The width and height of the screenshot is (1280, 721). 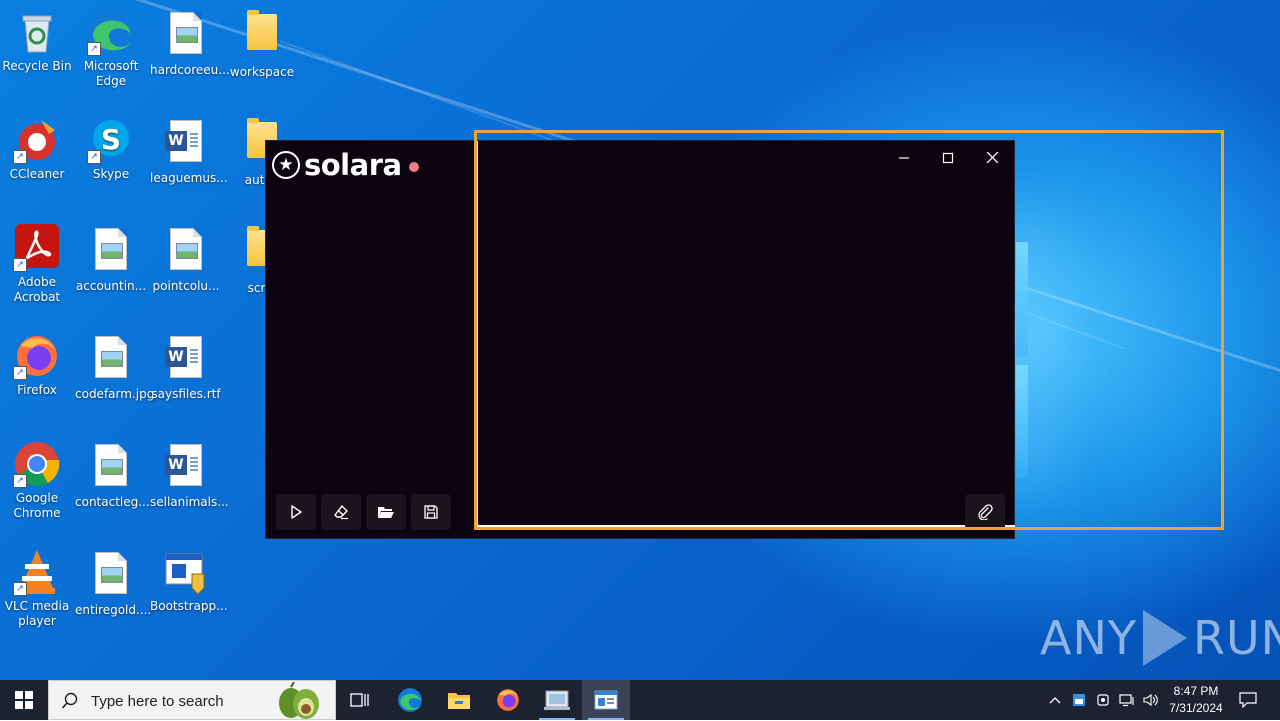 I want to click on defender-icon, so click(x=1079, y=700).